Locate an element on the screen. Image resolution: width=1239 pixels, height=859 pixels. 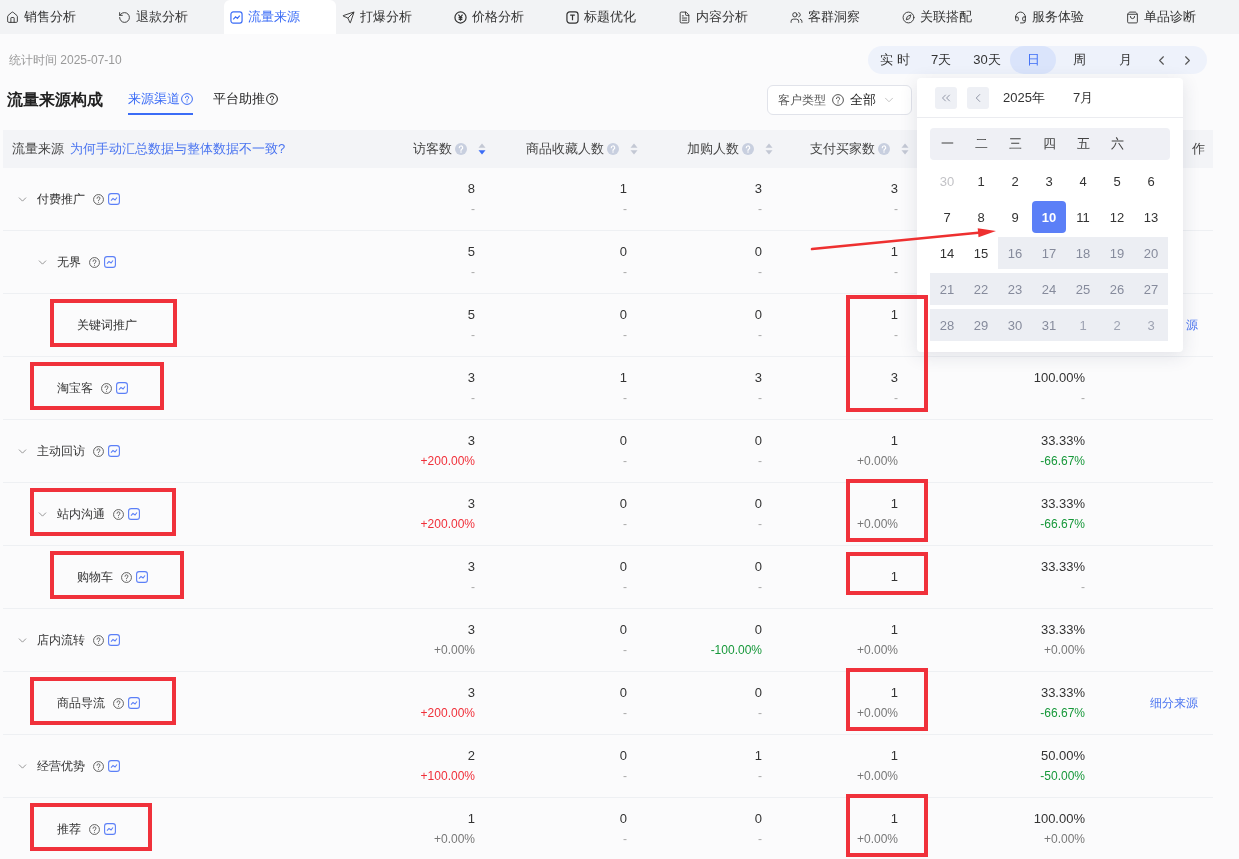
column-header: 作 is located at coordinates (1198, 149).